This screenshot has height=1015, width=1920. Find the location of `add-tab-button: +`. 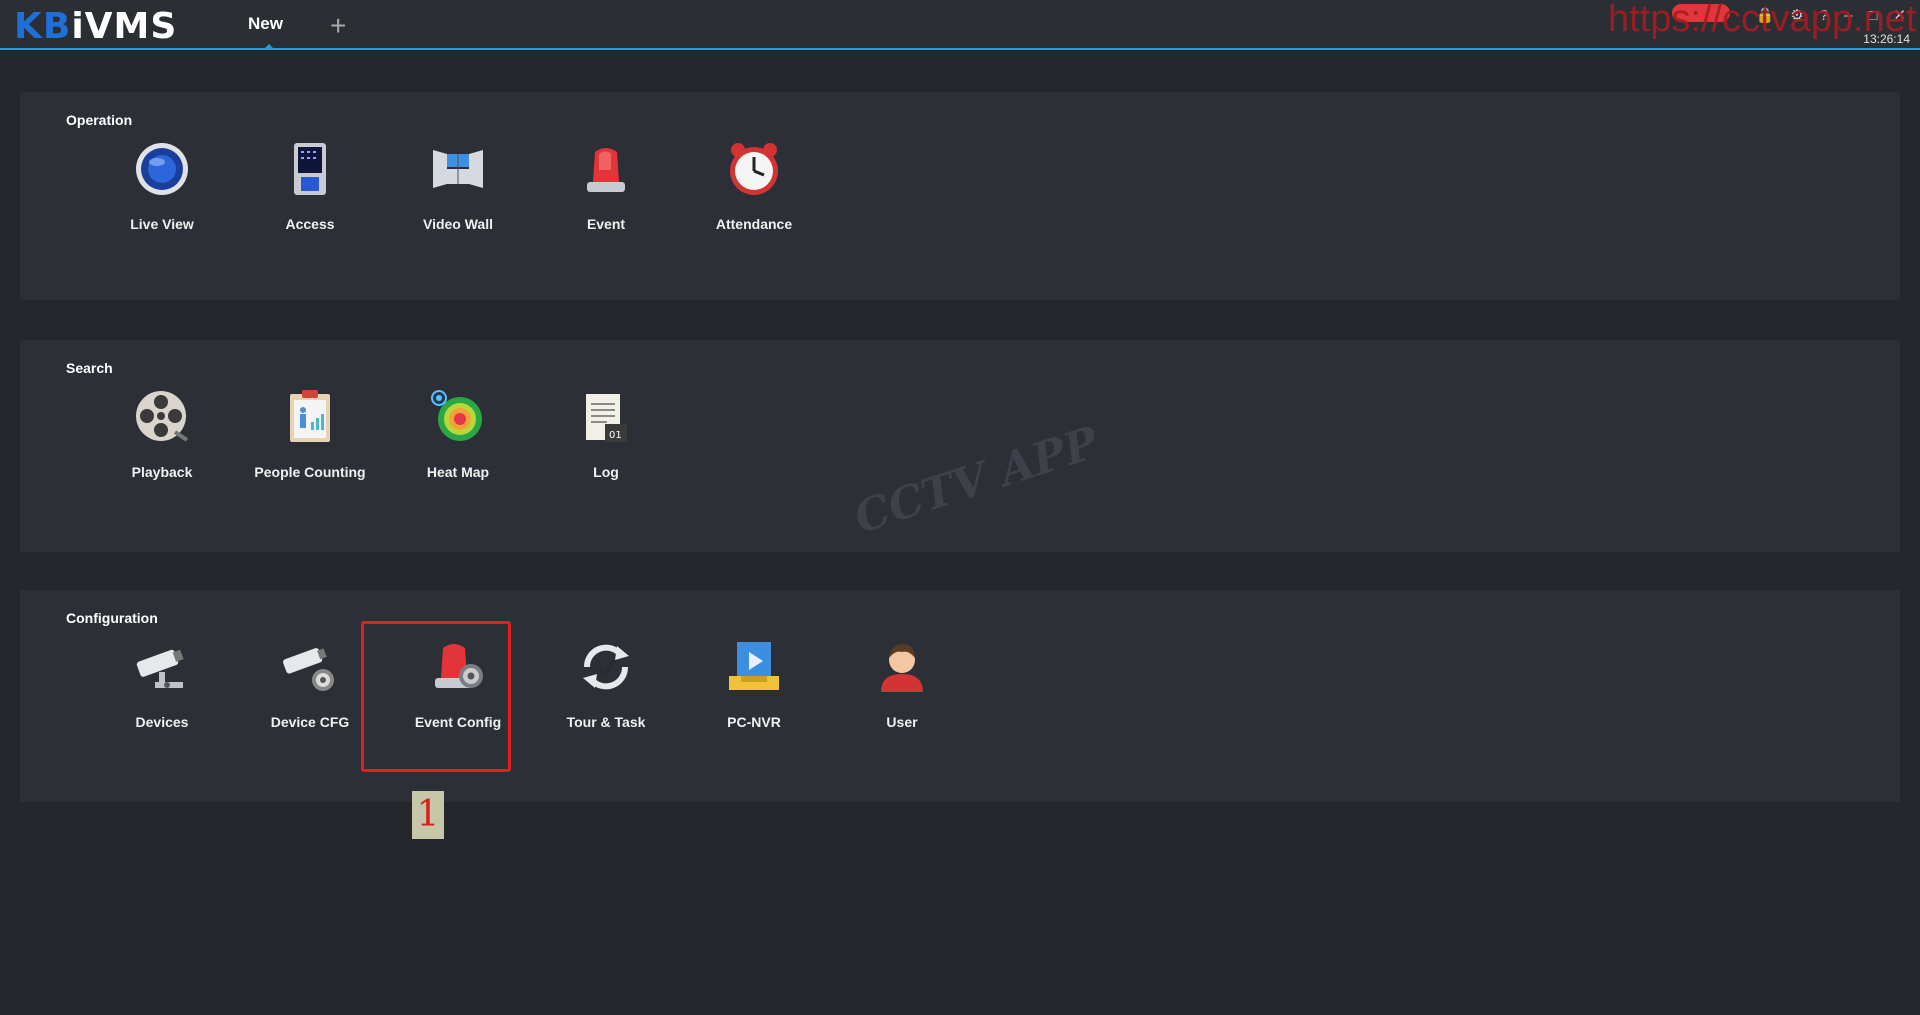

add-tab-button: + is located at coordinates (338, 26).